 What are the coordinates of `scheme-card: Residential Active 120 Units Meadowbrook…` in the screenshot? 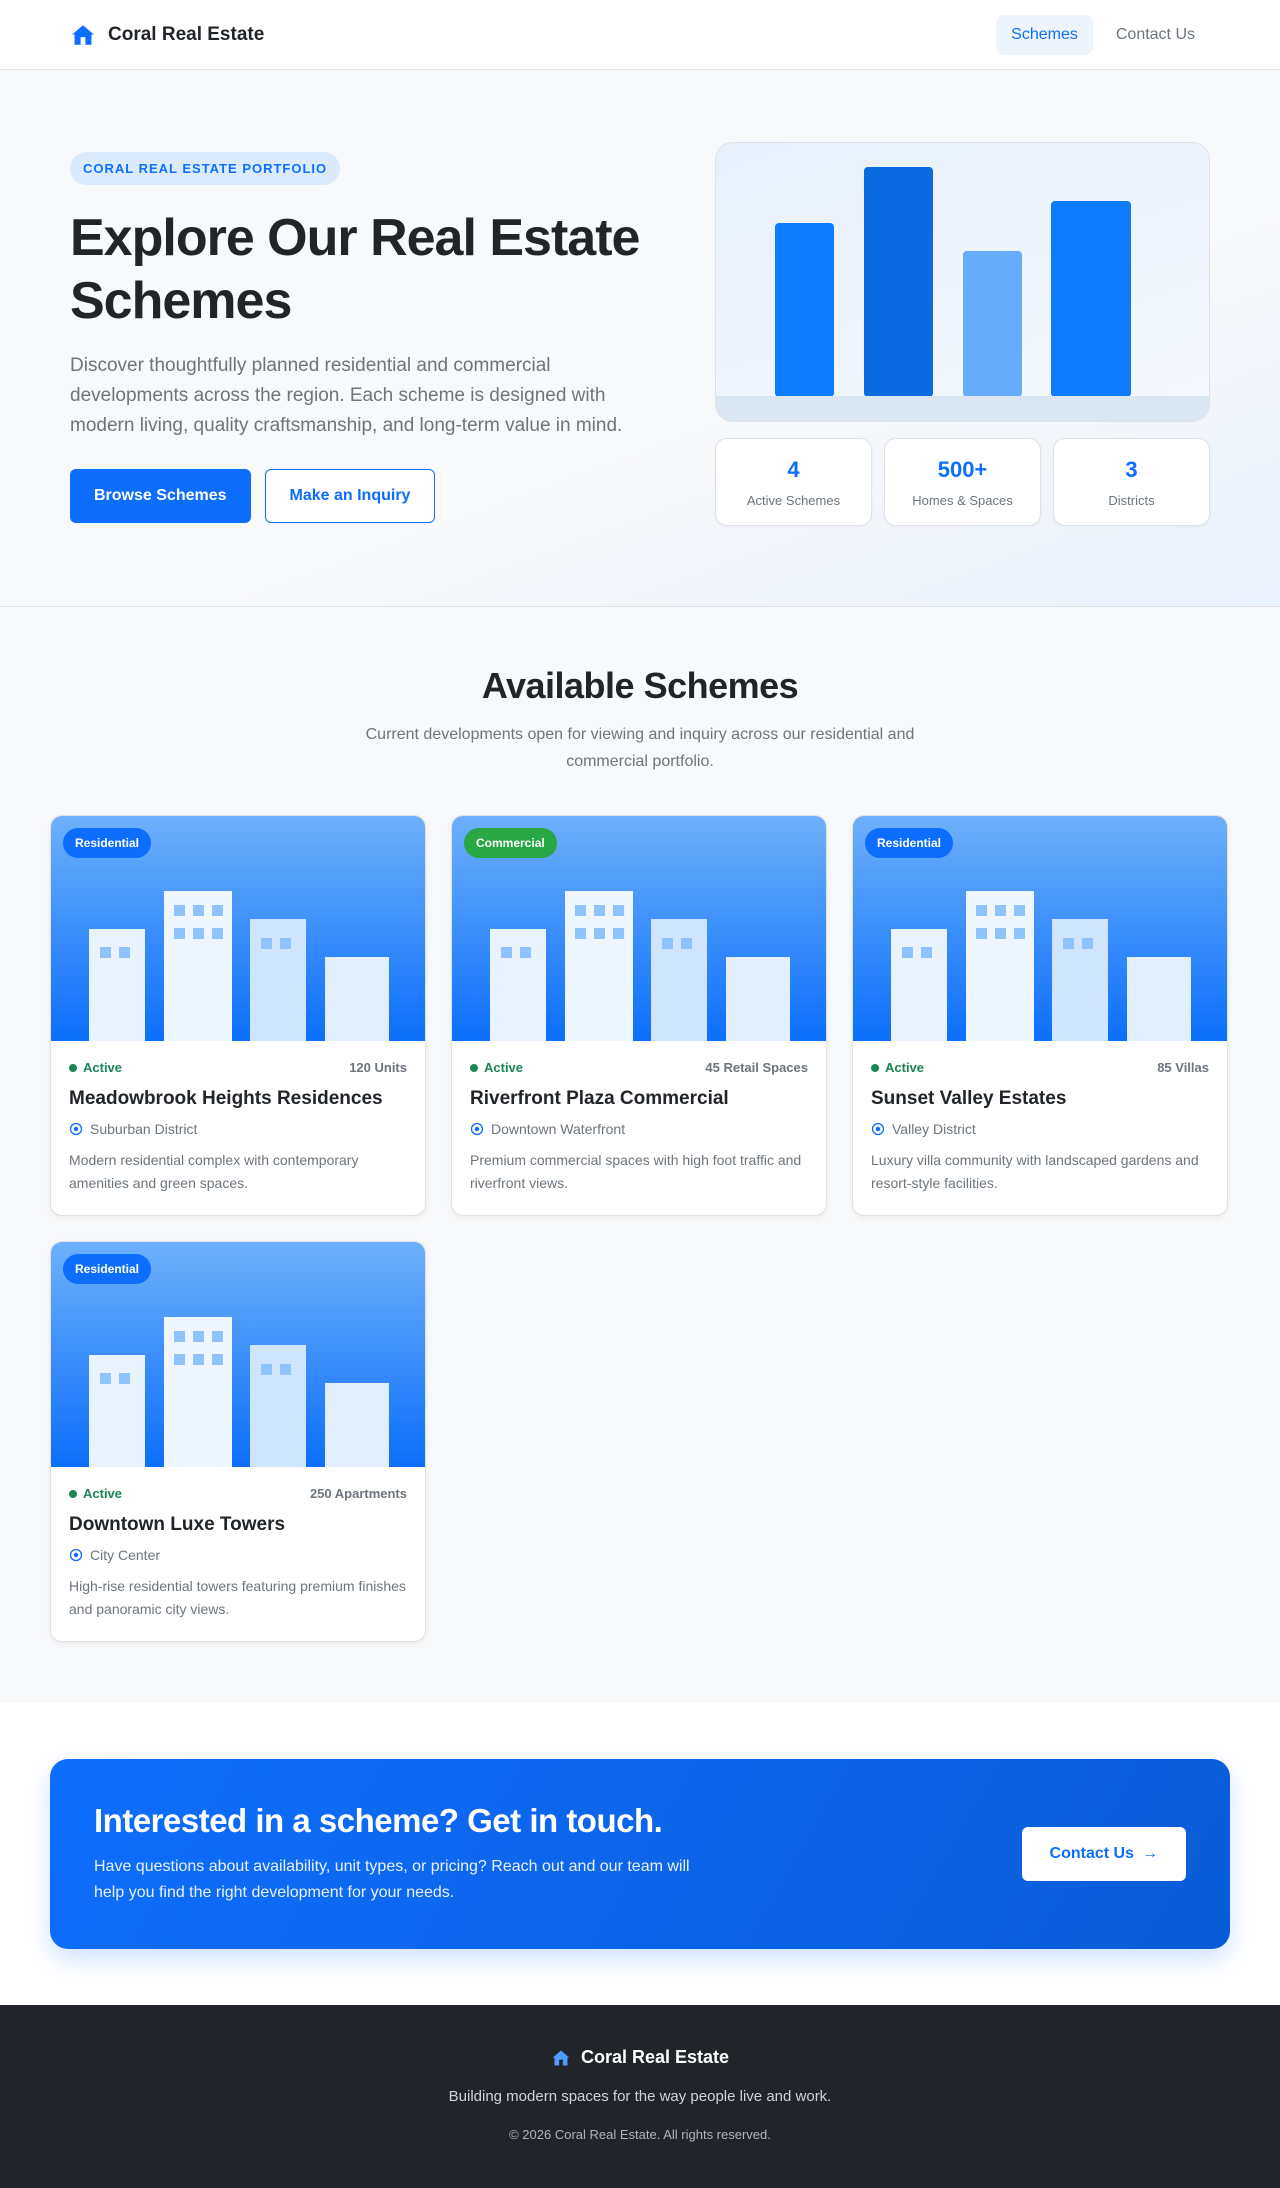 It's located at (238, 1015).